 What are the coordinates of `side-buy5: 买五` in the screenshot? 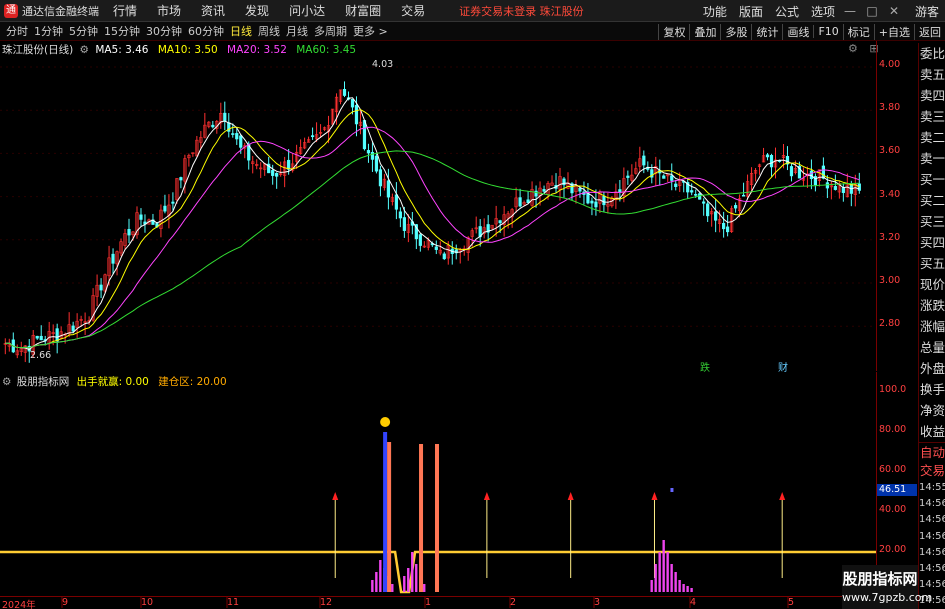 It's located at (932, 263).